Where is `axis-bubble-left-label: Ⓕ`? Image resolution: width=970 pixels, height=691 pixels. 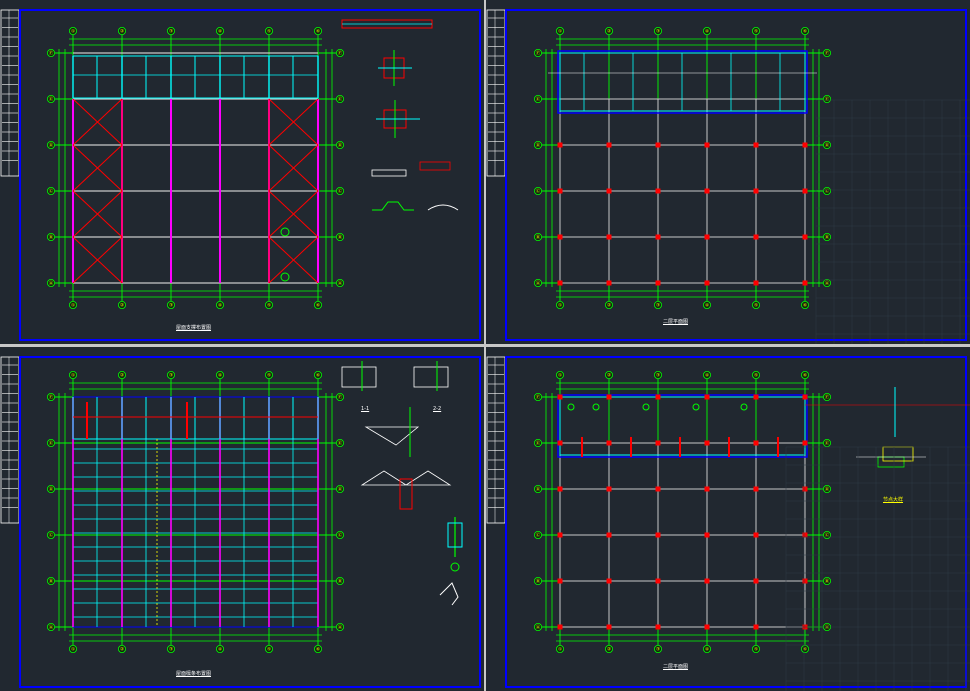 axis-bubble-left-label: Ⓕ is located at coordinates (538, 53).